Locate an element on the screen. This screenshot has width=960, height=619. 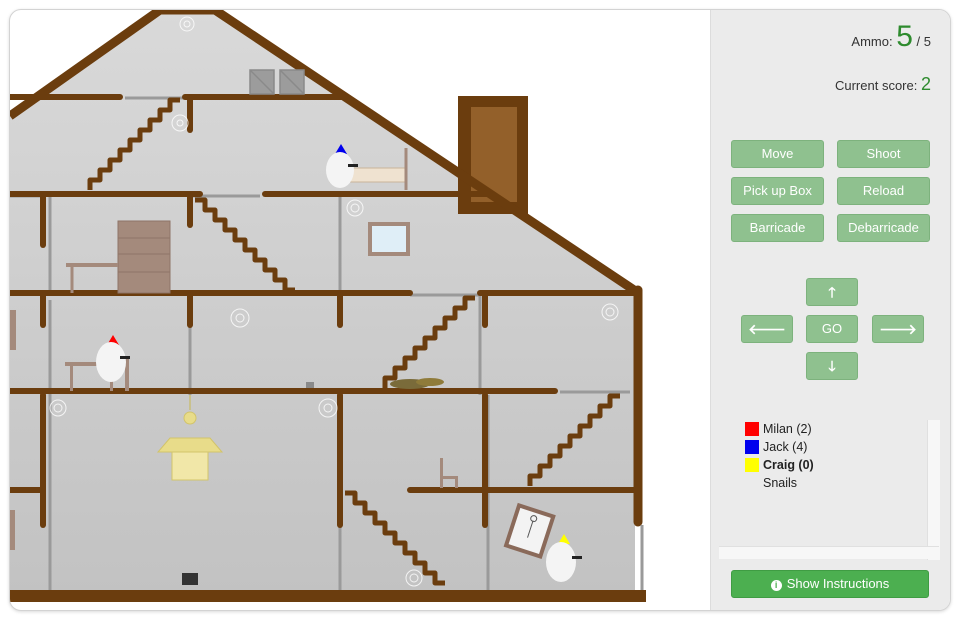
player-name: Jack (4) is located at coordinates (785, 447).